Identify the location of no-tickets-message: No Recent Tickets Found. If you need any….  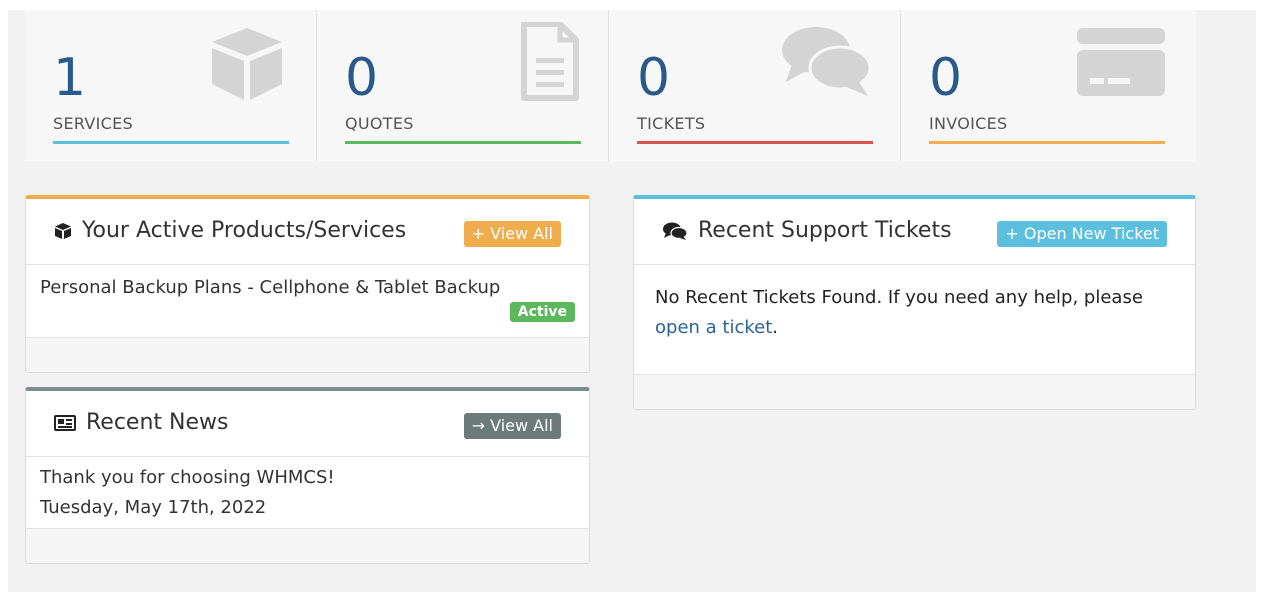
(899, 312).